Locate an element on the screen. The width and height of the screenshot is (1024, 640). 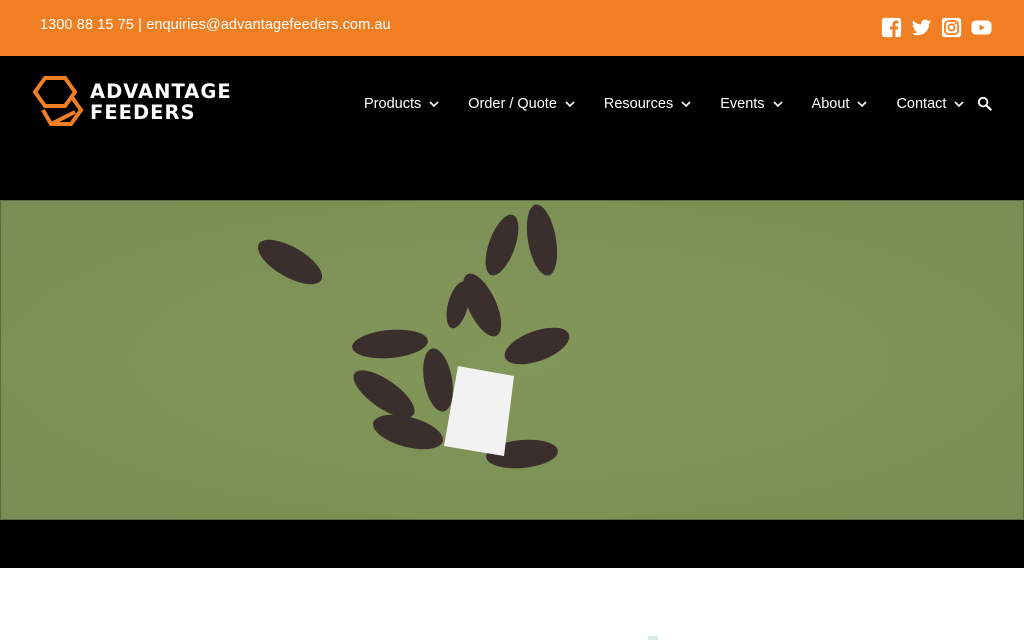
instagram-icon is located at coordinates (951, 27).